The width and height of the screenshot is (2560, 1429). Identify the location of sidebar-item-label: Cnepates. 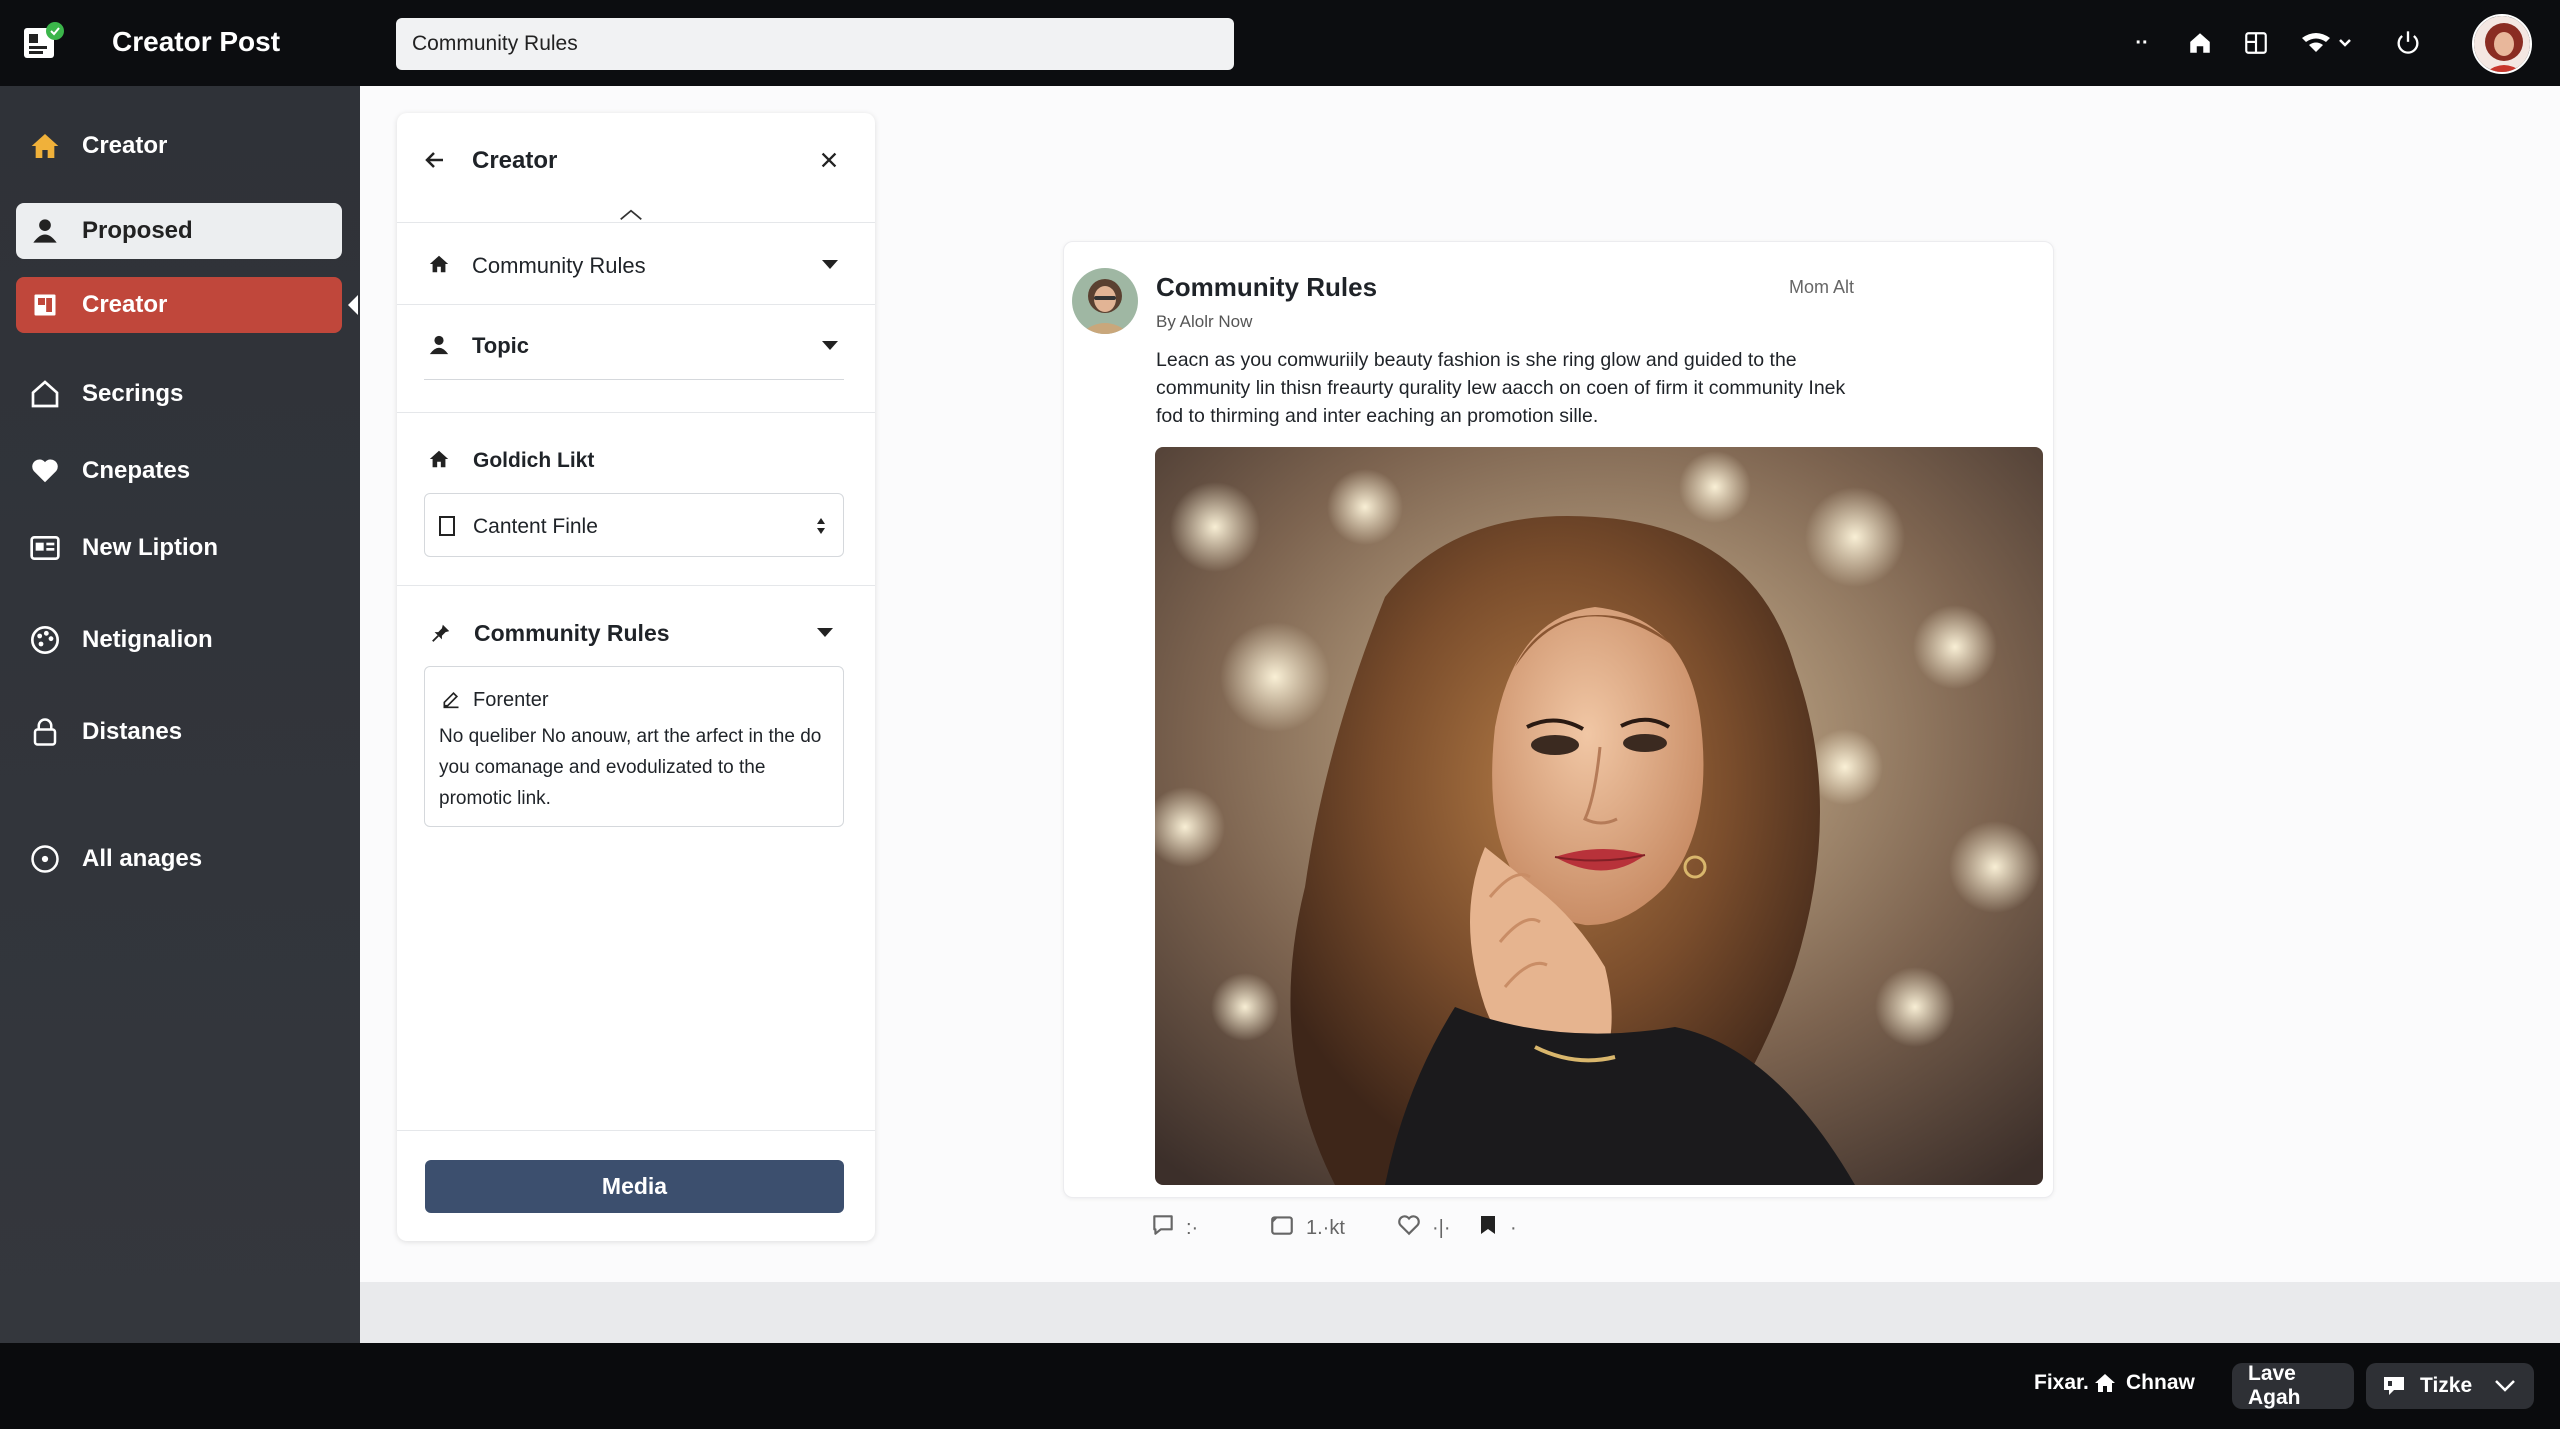
(136, 470).